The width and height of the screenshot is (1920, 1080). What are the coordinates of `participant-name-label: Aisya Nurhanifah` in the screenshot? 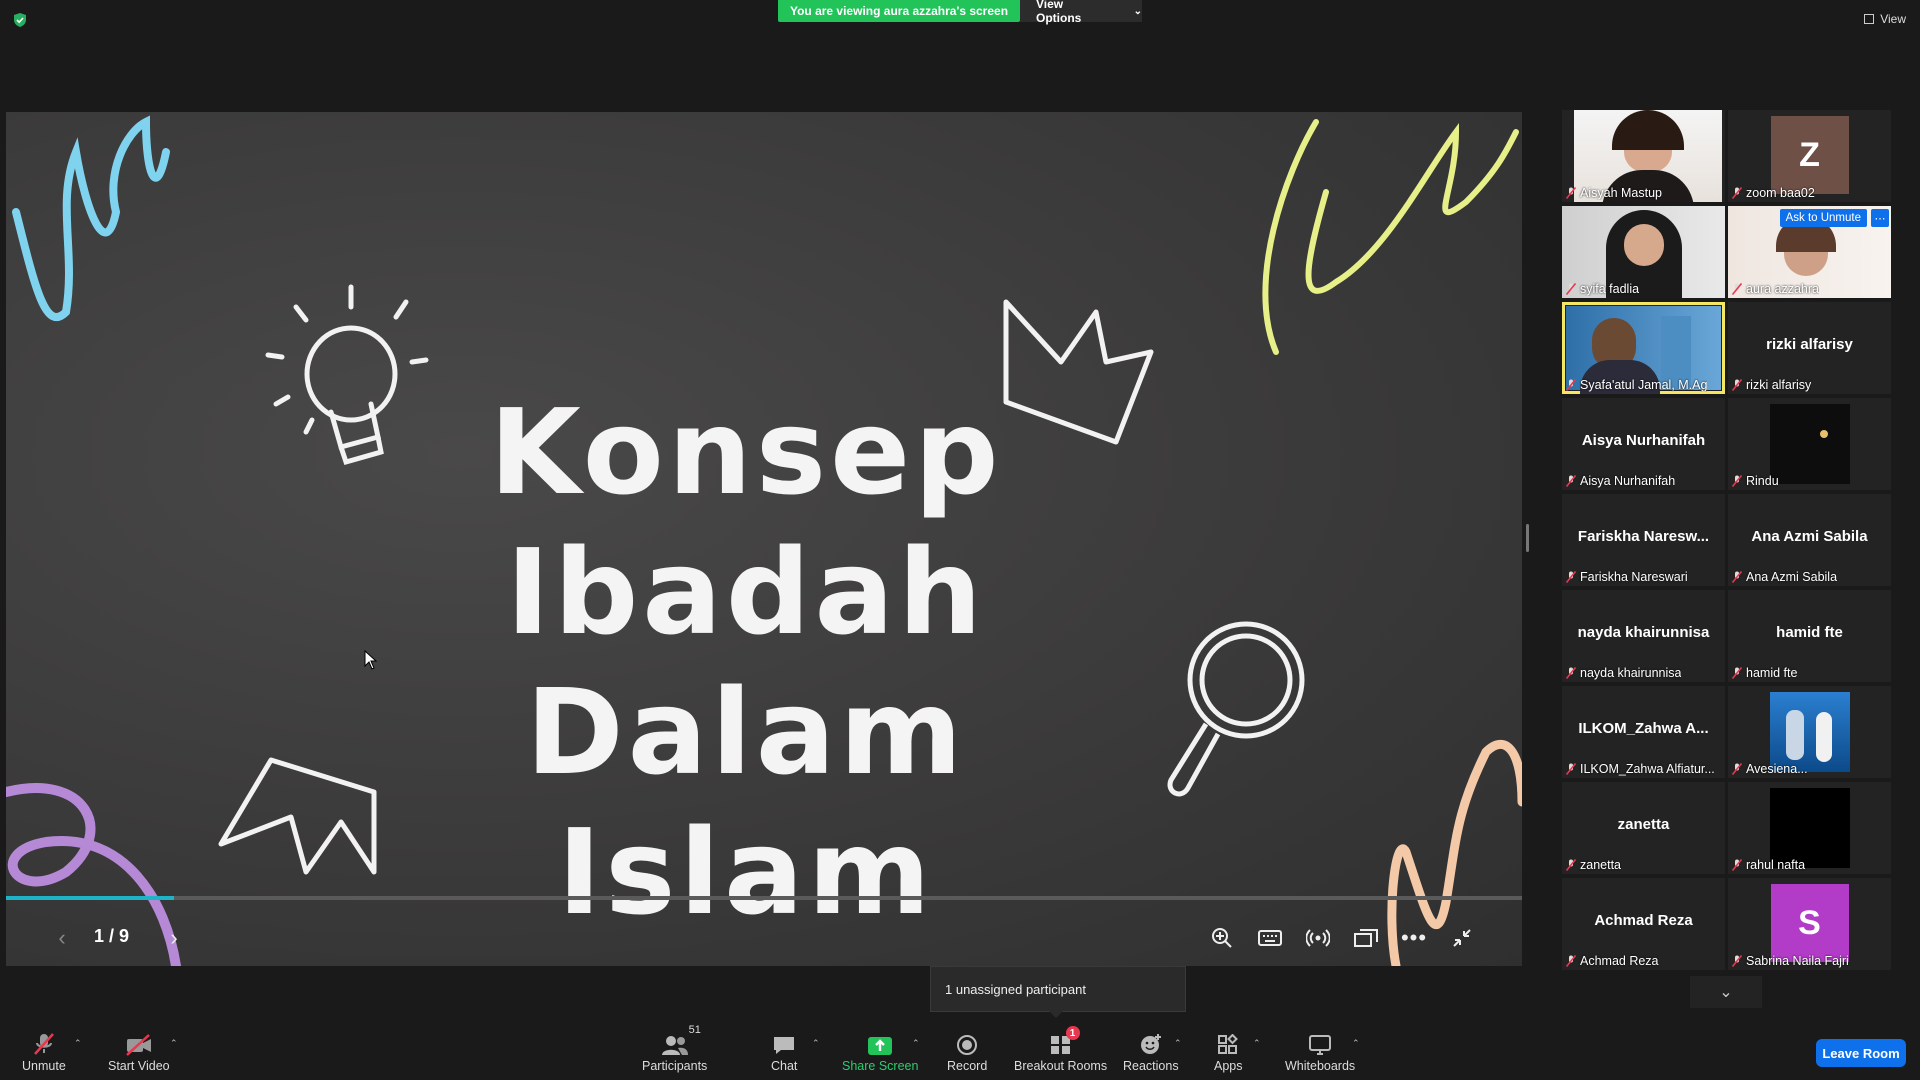 It's located at (1620, 481).